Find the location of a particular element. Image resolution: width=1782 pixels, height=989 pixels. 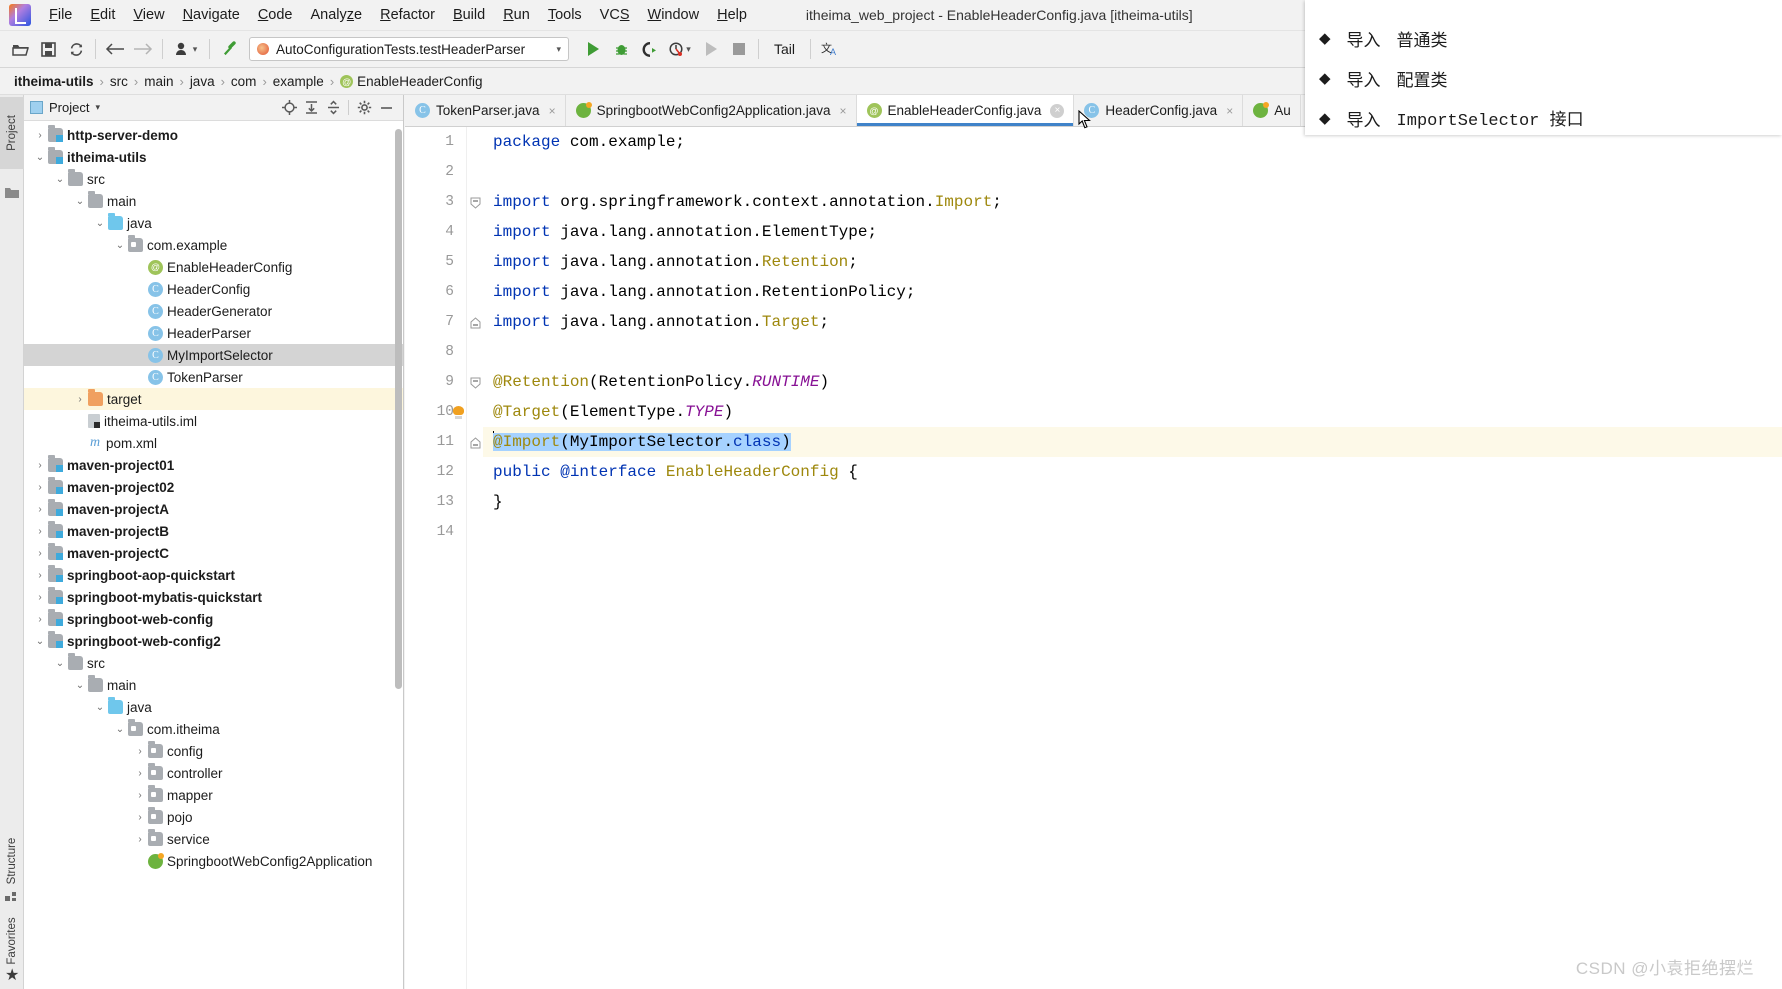

refresh-icon is located at coordinates (76, 49).